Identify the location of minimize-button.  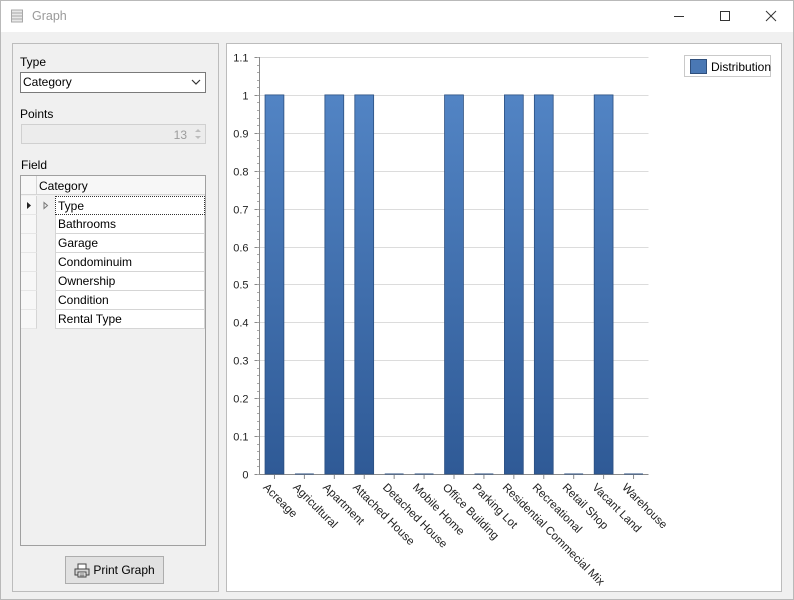
(679, 16).